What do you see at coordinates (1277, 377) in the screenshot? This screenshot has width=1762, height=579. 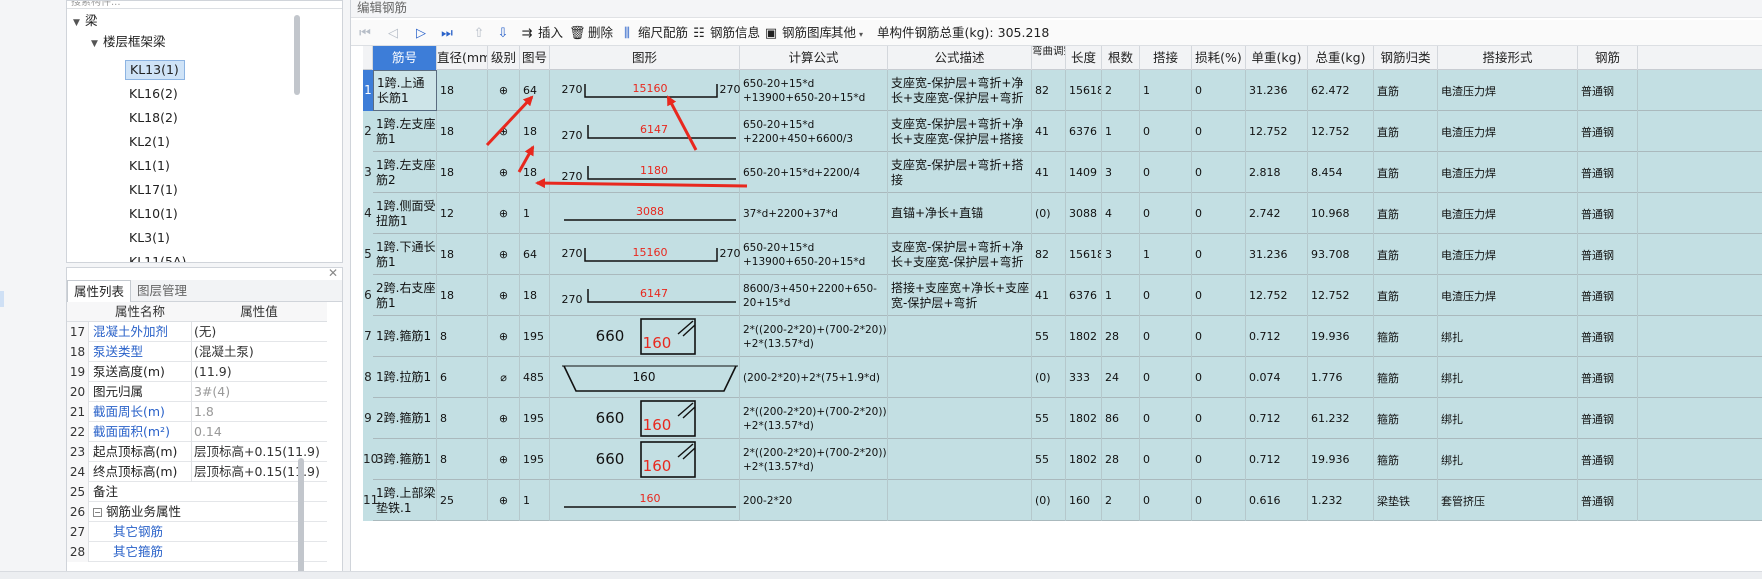 I see `cell-unit-weight: 0.074` at bounding box center [1277, 377].